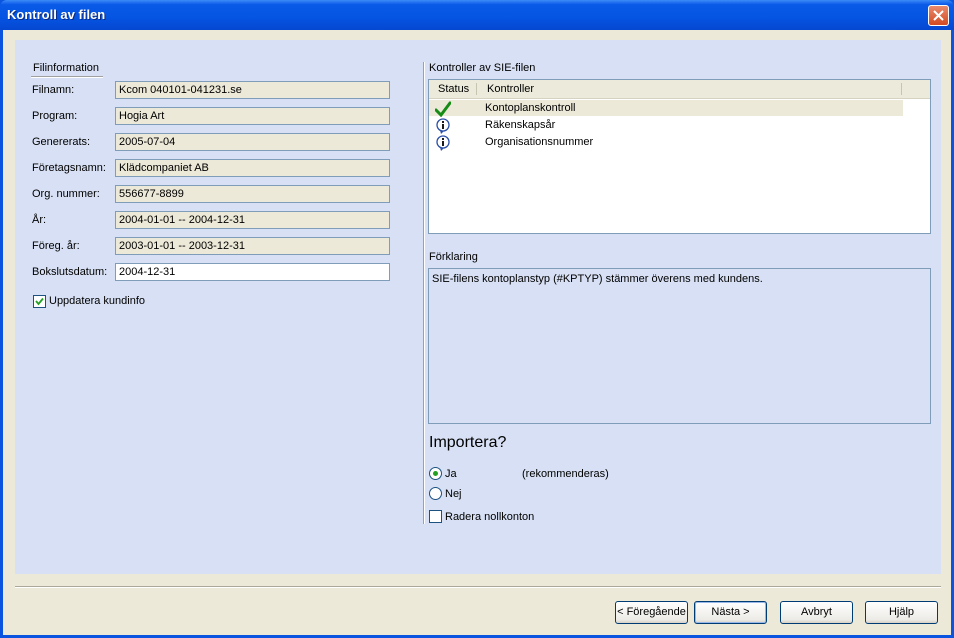 The image size is (954, 638). Describe the element at coordinates (252, 90) in the screenshot. I see `filename-field: Kcom 040101-041231.se` at that location.